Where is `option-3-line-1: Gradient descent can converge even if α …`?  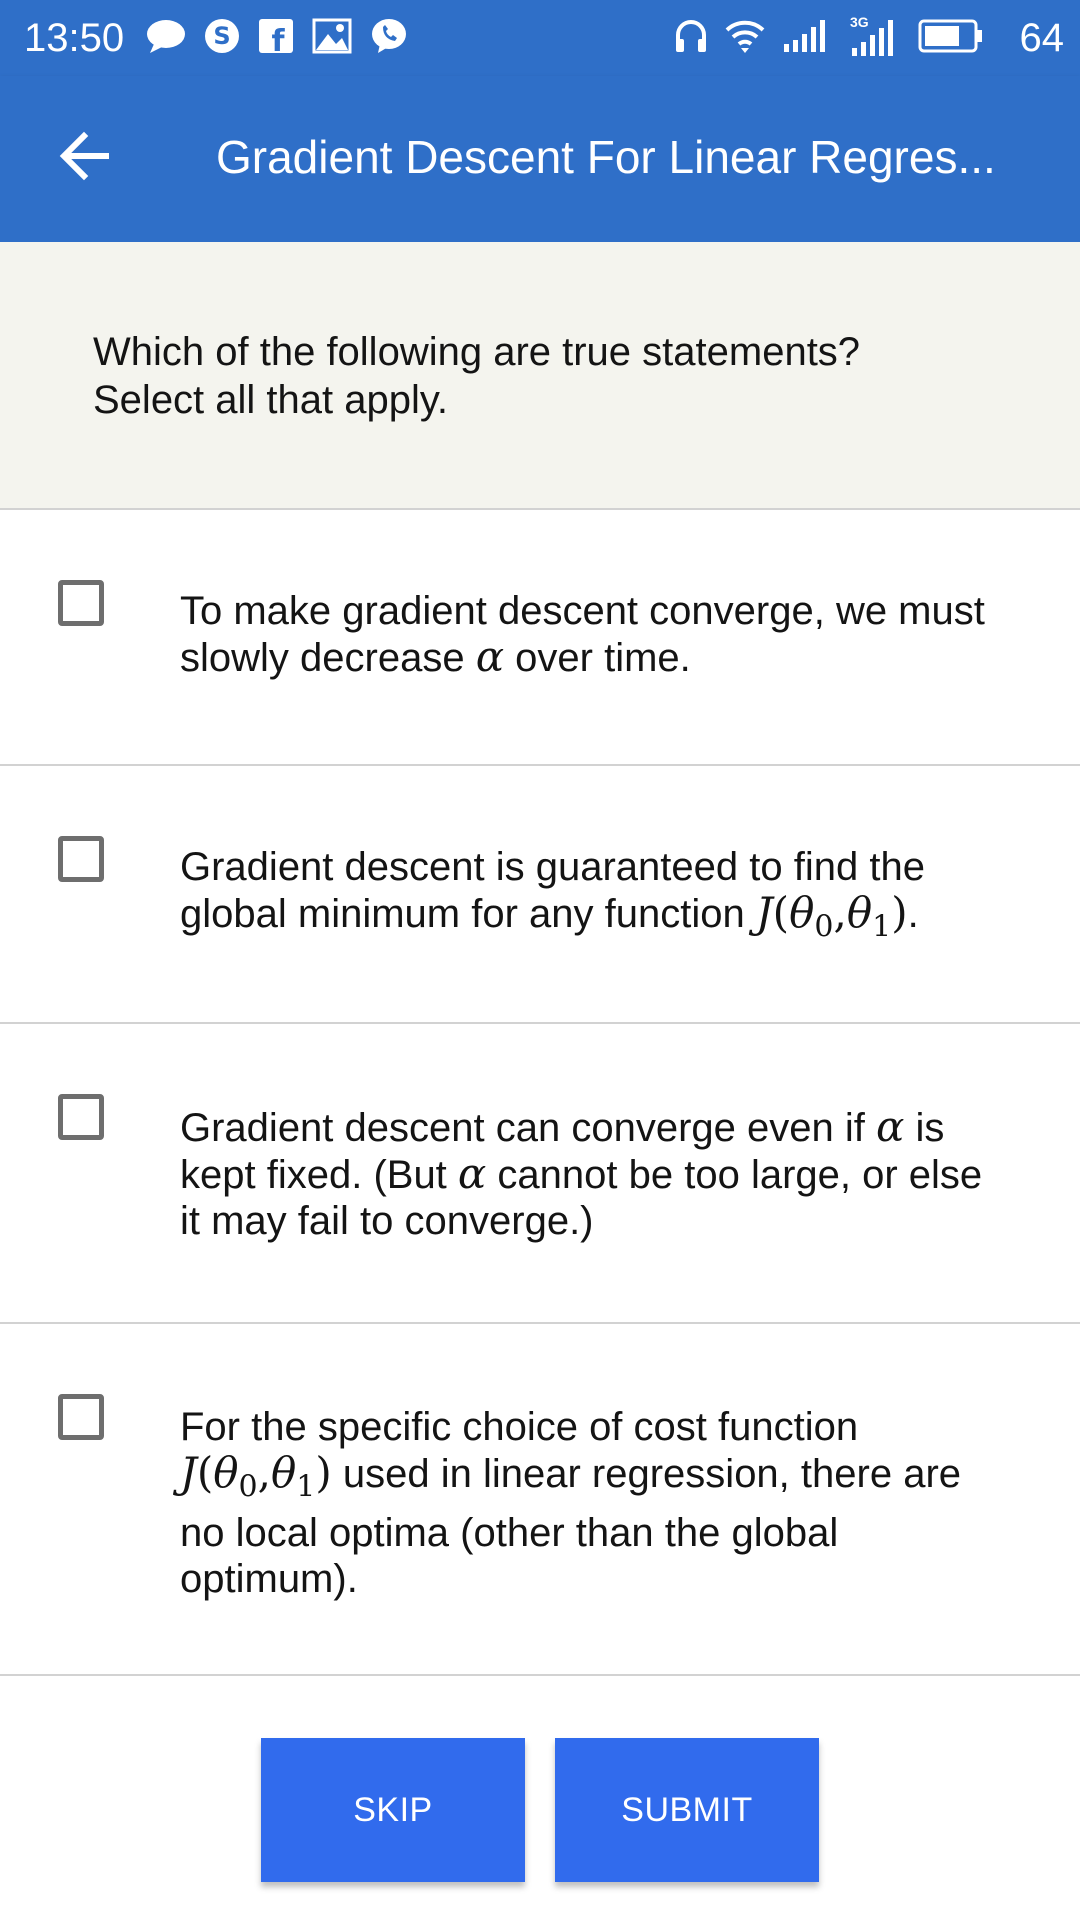 option-3-line-1: Gradient descent can converge even if α … is located at coordinates (605, 1127).